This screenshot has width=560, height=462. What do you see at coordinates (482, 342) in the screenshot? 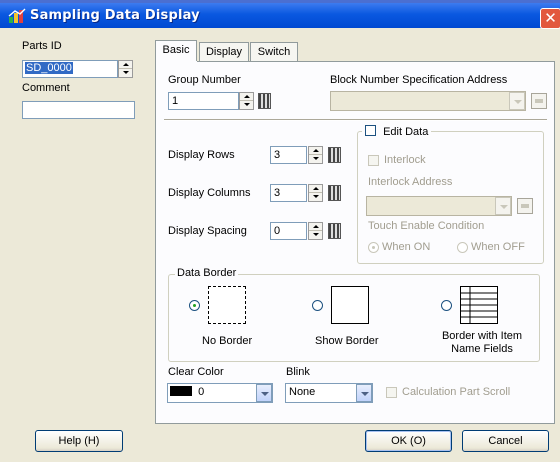
I see `border-with-names-label: Border with Item Name Fields` at bounding box center [482, 342].